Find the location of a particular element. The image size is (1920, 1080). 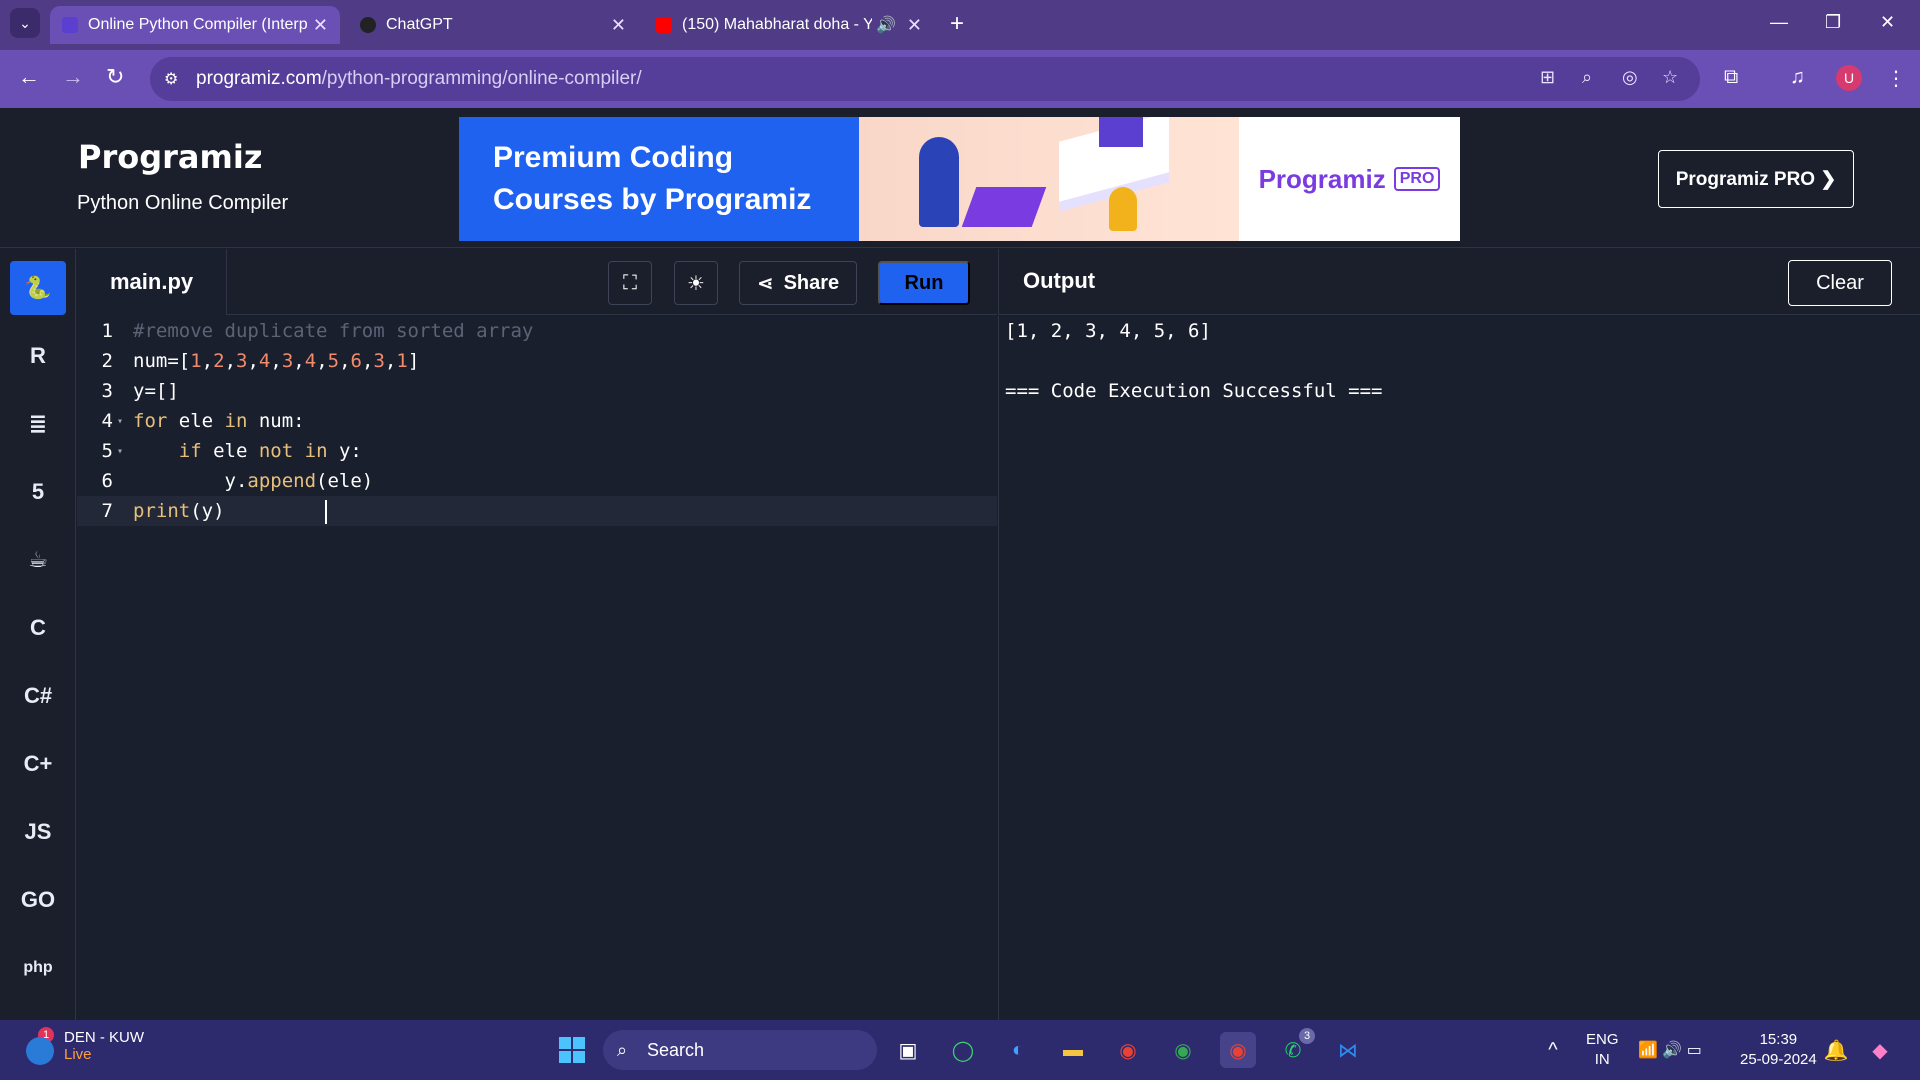

tab-programiz: Online Python Compiler (Interp ✕ is located at coordinates (195, 25).